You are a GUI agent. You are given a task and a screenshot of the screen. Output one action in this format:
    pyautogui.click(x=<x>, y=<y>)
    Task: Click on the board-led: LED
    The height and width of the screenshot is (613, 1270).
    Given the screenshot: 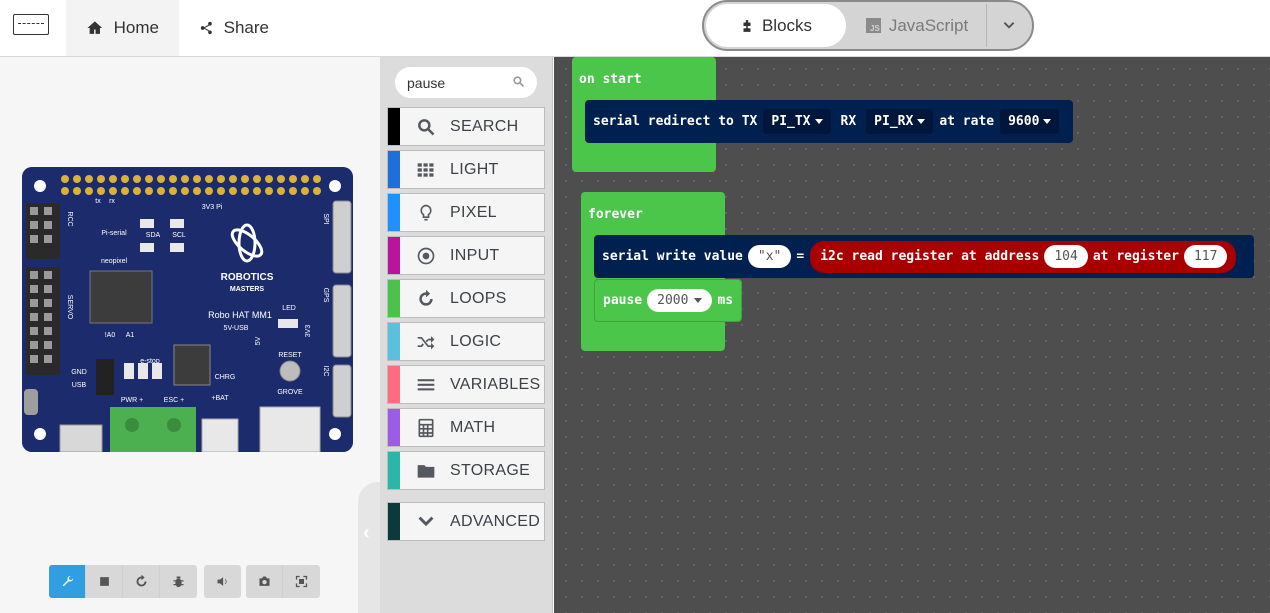 What is the action you would take?
    pyautogui.click(x=289, y=308)
    